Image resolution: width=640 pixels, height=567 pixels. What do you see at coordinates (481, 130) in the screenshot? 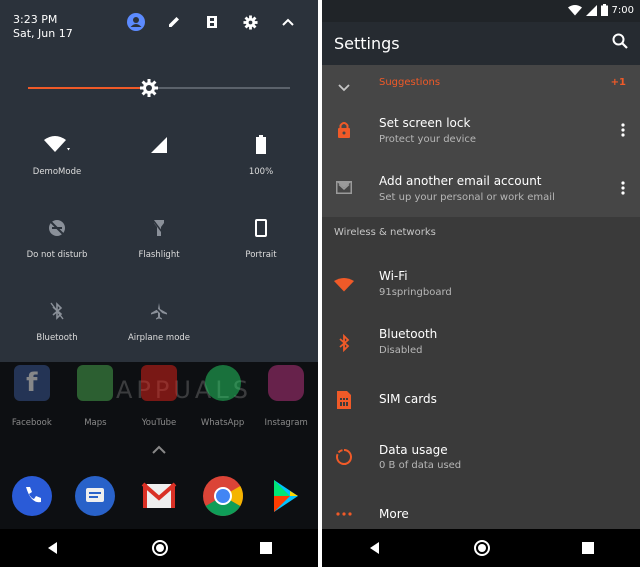
I see `suggestion-screen-lock: Set screen lock Protect your device` at bounding box center [481, 130].